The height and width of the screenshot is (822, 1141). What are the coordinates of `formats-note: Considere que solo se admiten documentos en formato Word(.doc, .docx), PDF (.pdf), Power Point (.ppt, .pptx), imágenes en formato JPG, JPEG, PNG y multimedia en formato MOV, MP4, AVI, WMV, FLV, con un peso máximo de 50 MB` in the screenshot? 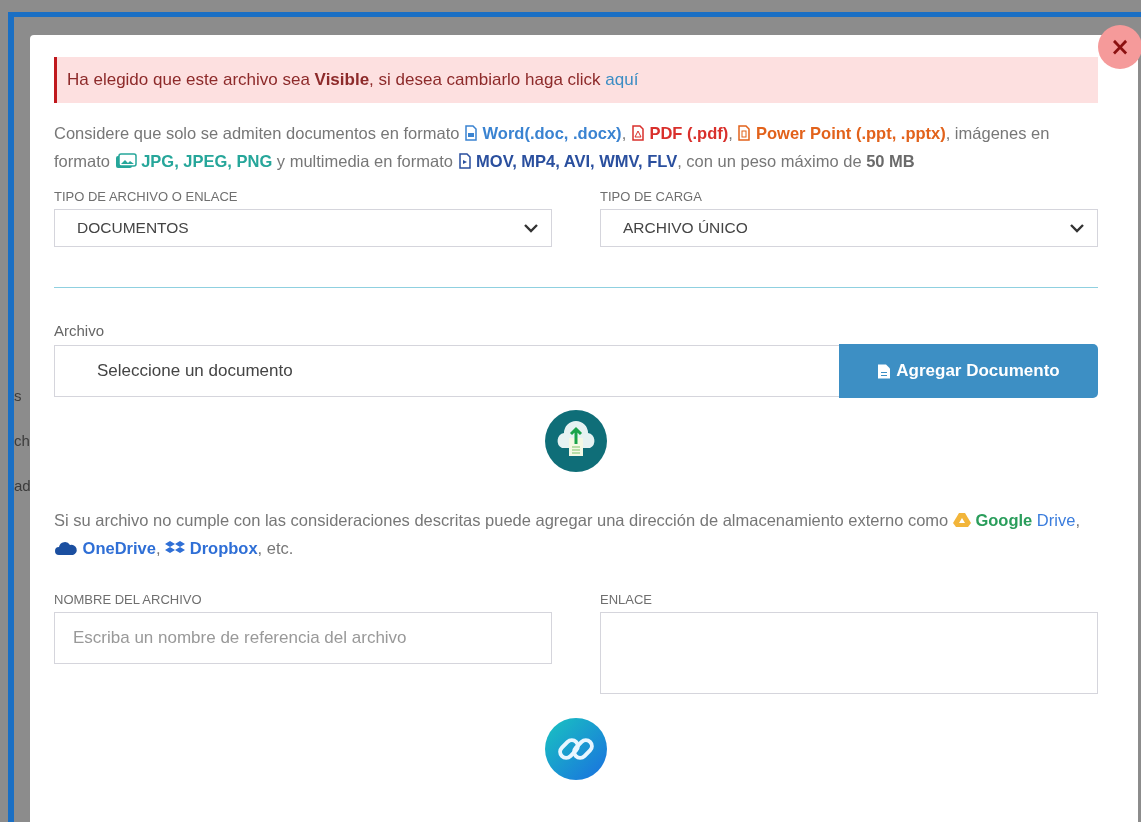 It's located at (552, 147).